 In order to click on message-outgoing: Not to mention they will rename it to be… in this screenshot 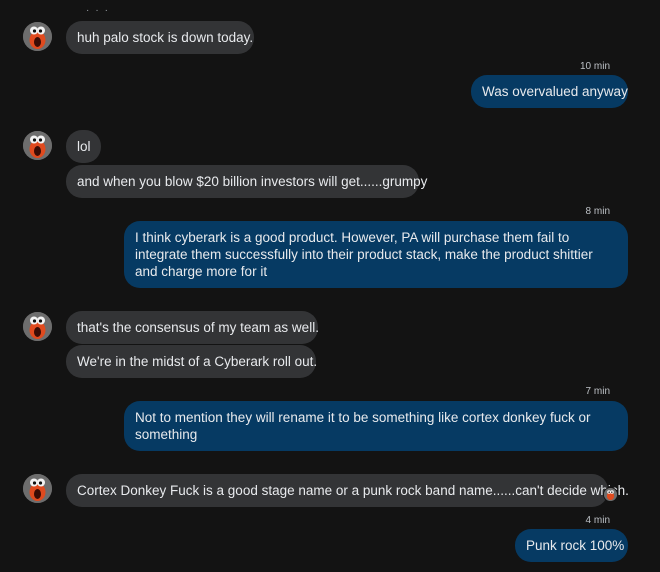, I will do `click(376, 426)`.